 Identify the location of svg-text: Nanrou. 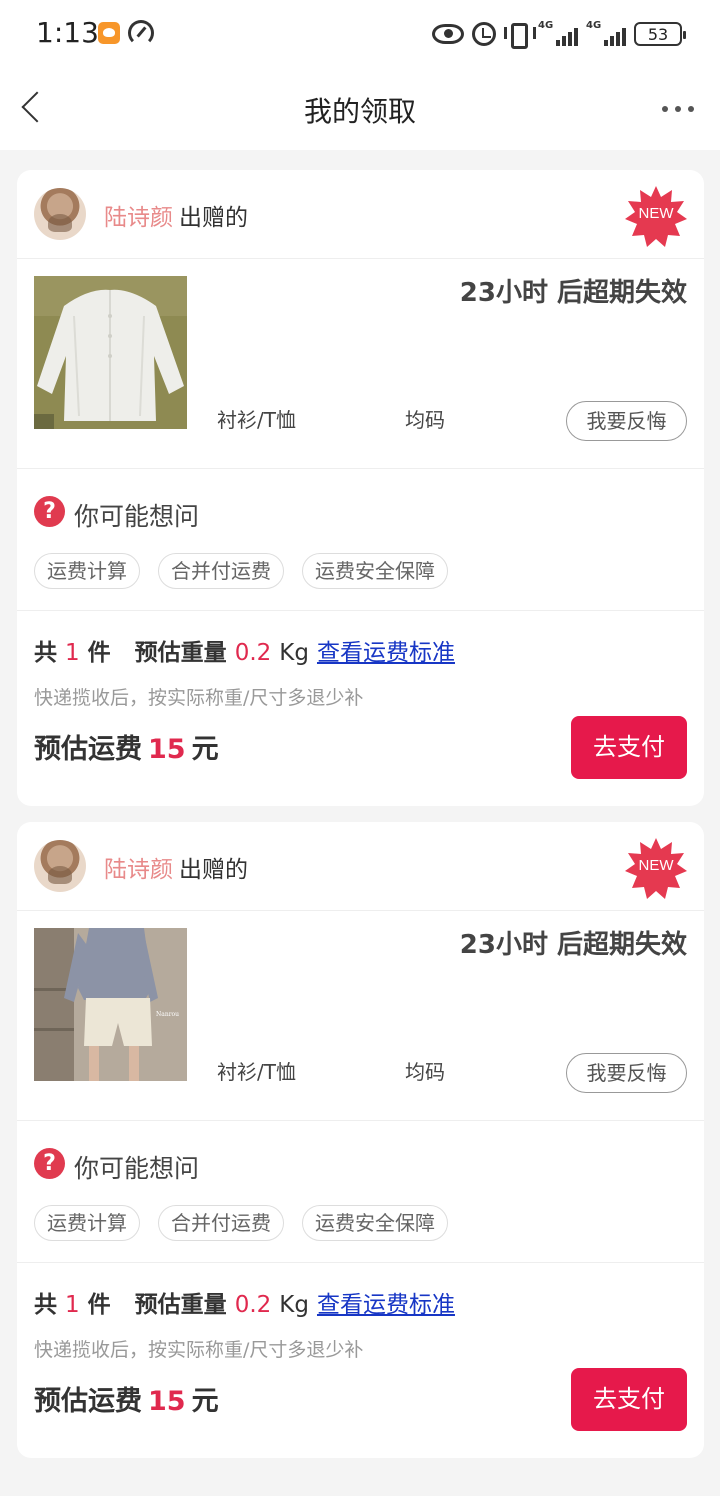
(167, 1014).